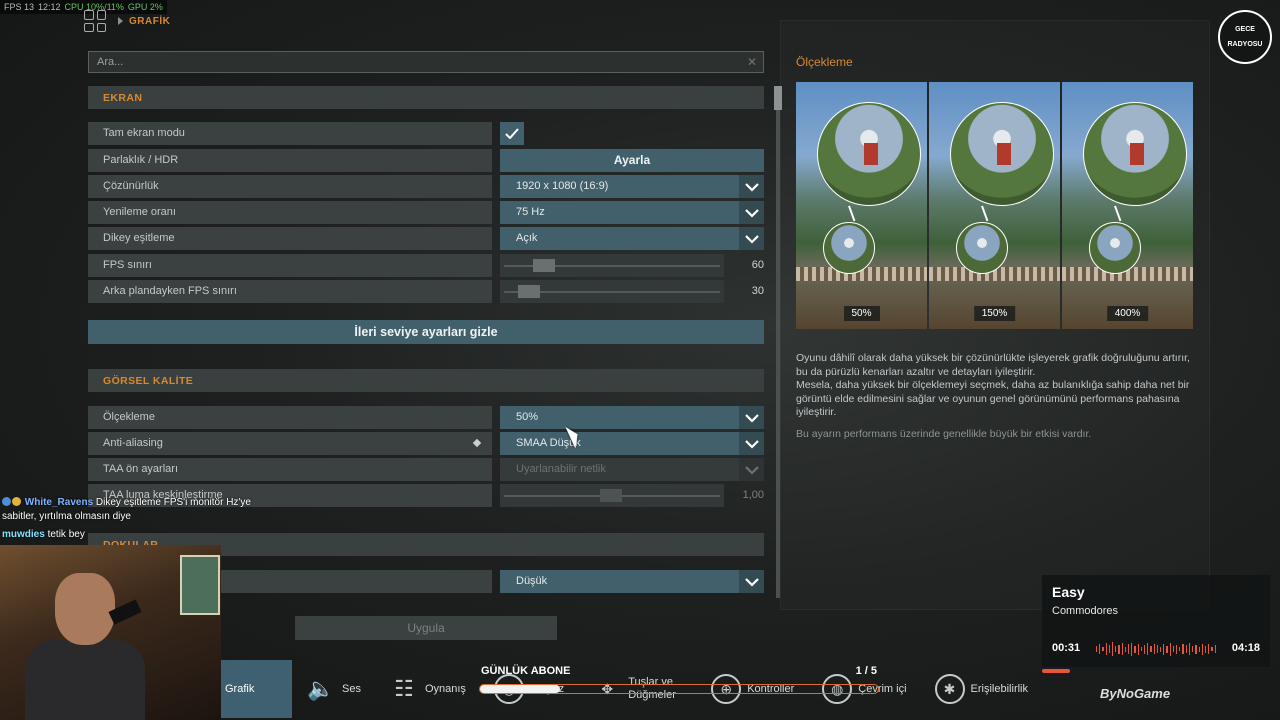 Image resolution: width=1280 pixels, height=720 pixels. I want to click on chat-text: tetik bey, so click(66, 534).